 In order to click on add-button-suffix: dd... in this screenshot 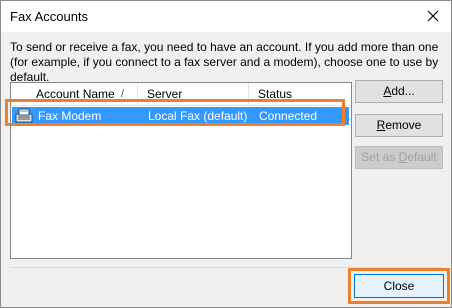, I will do `click(403, 91)`.